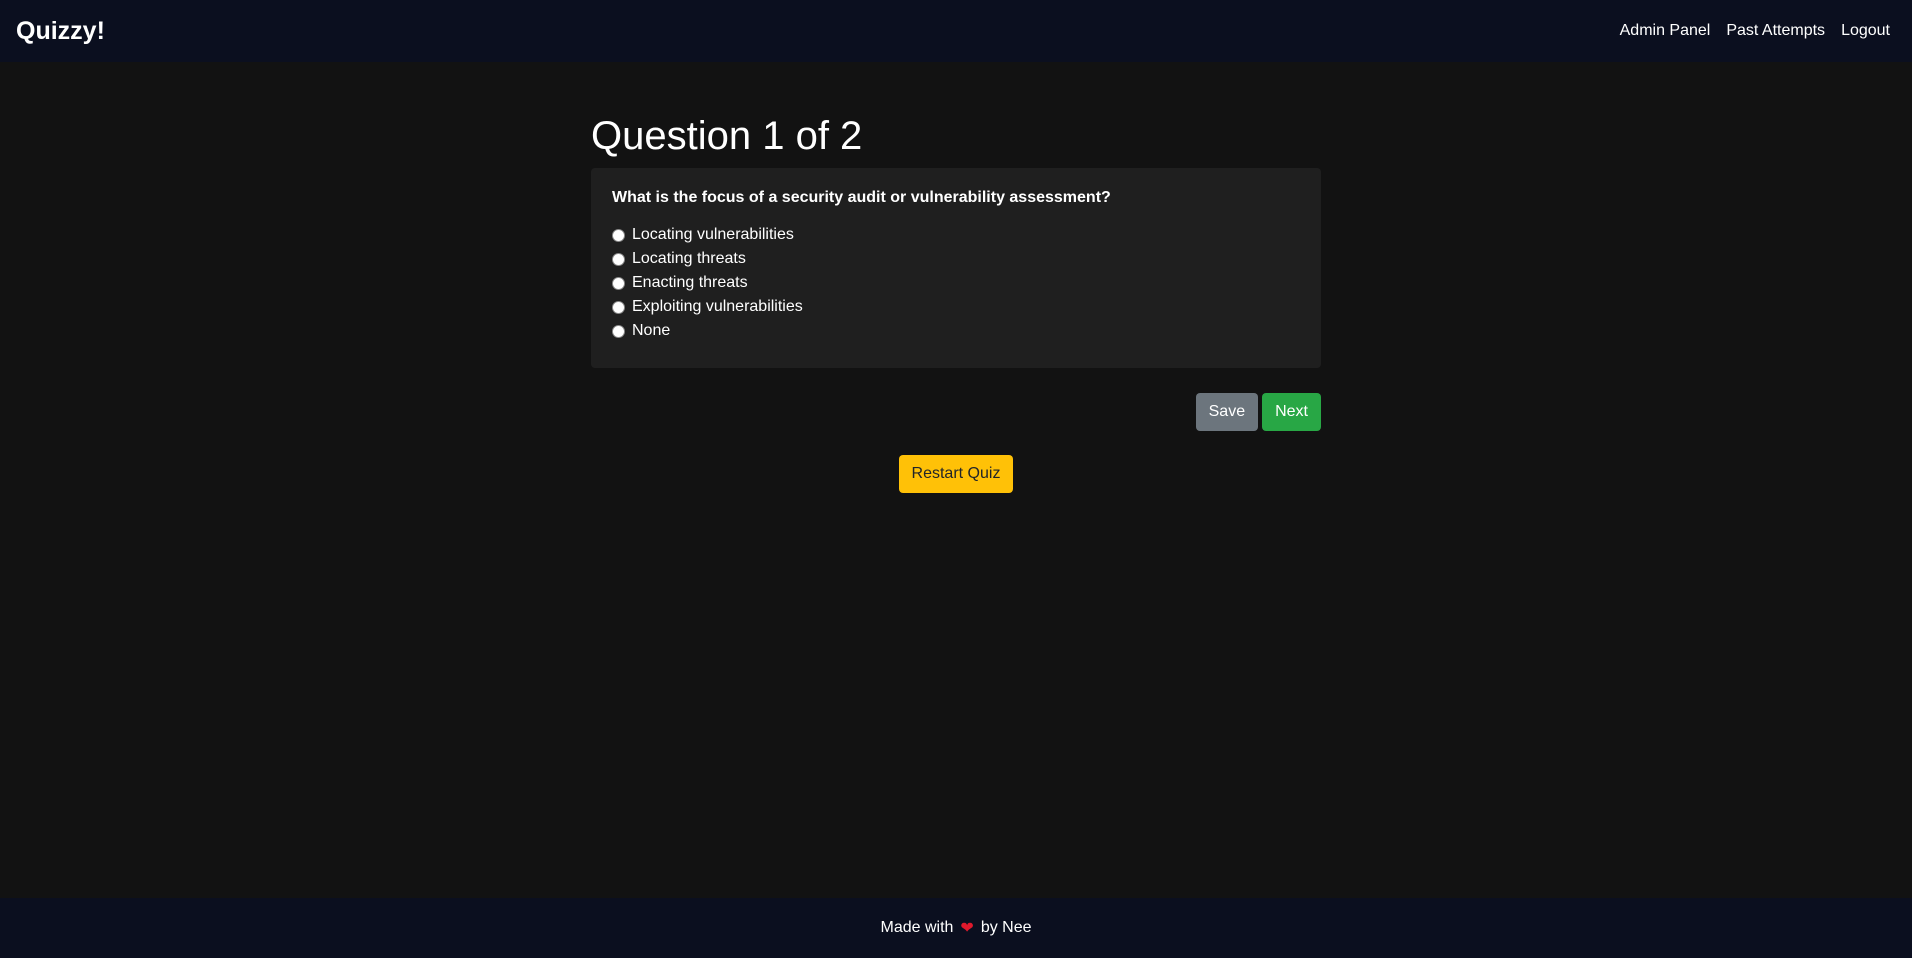 Image resolution: width=1912 pixels, height=958 pixels. What do you see at coordinates (956, 331) in the screenshot?
I see `option-4: None` at bounding box center [956, 331].